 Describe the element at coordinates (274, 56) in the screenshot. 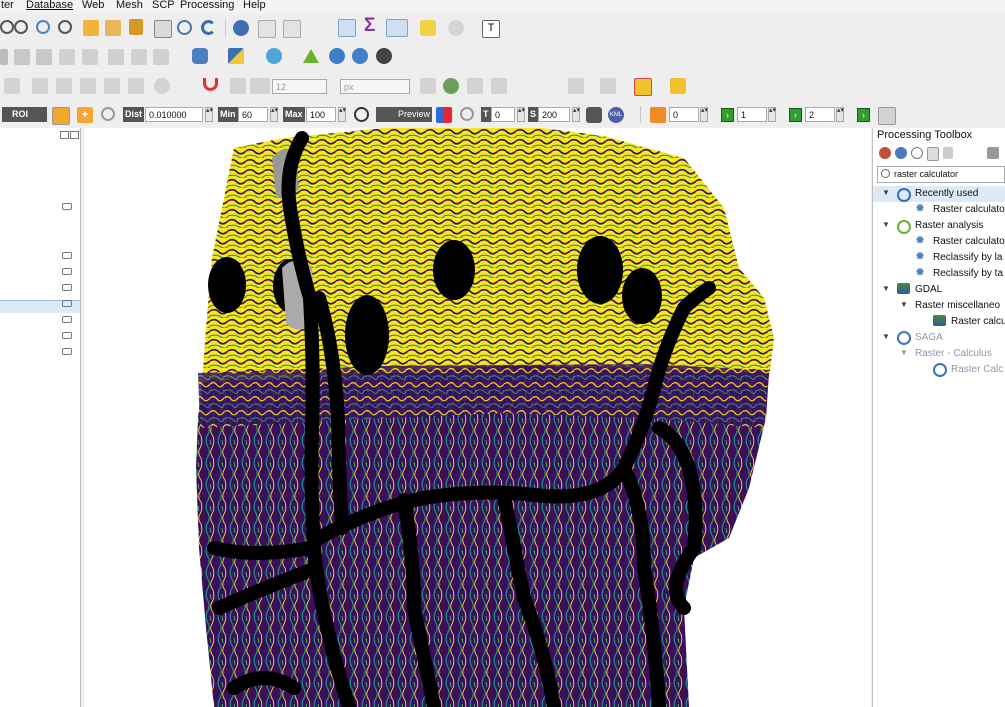

I see `plugin-icon` at that location.